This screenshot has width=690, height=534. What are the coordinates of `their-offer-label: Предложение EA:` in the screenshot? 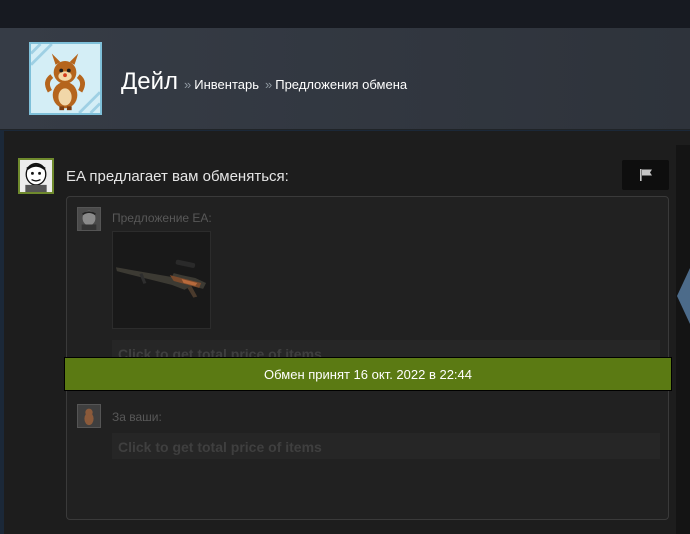 It's located at (162, 218).